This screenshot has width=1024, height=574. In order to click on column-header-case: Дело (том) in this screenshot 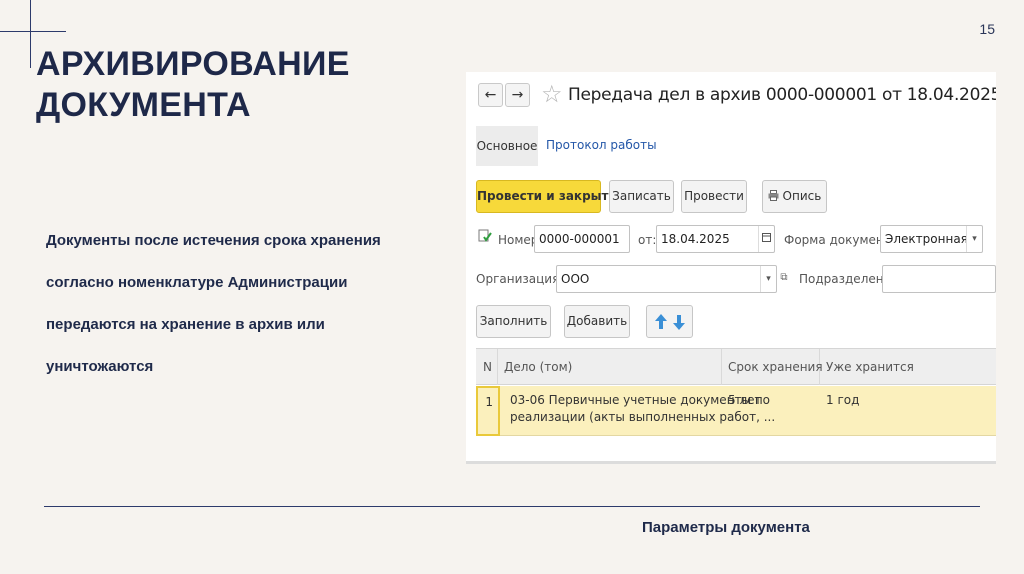, I will do `click(610, 367)`.